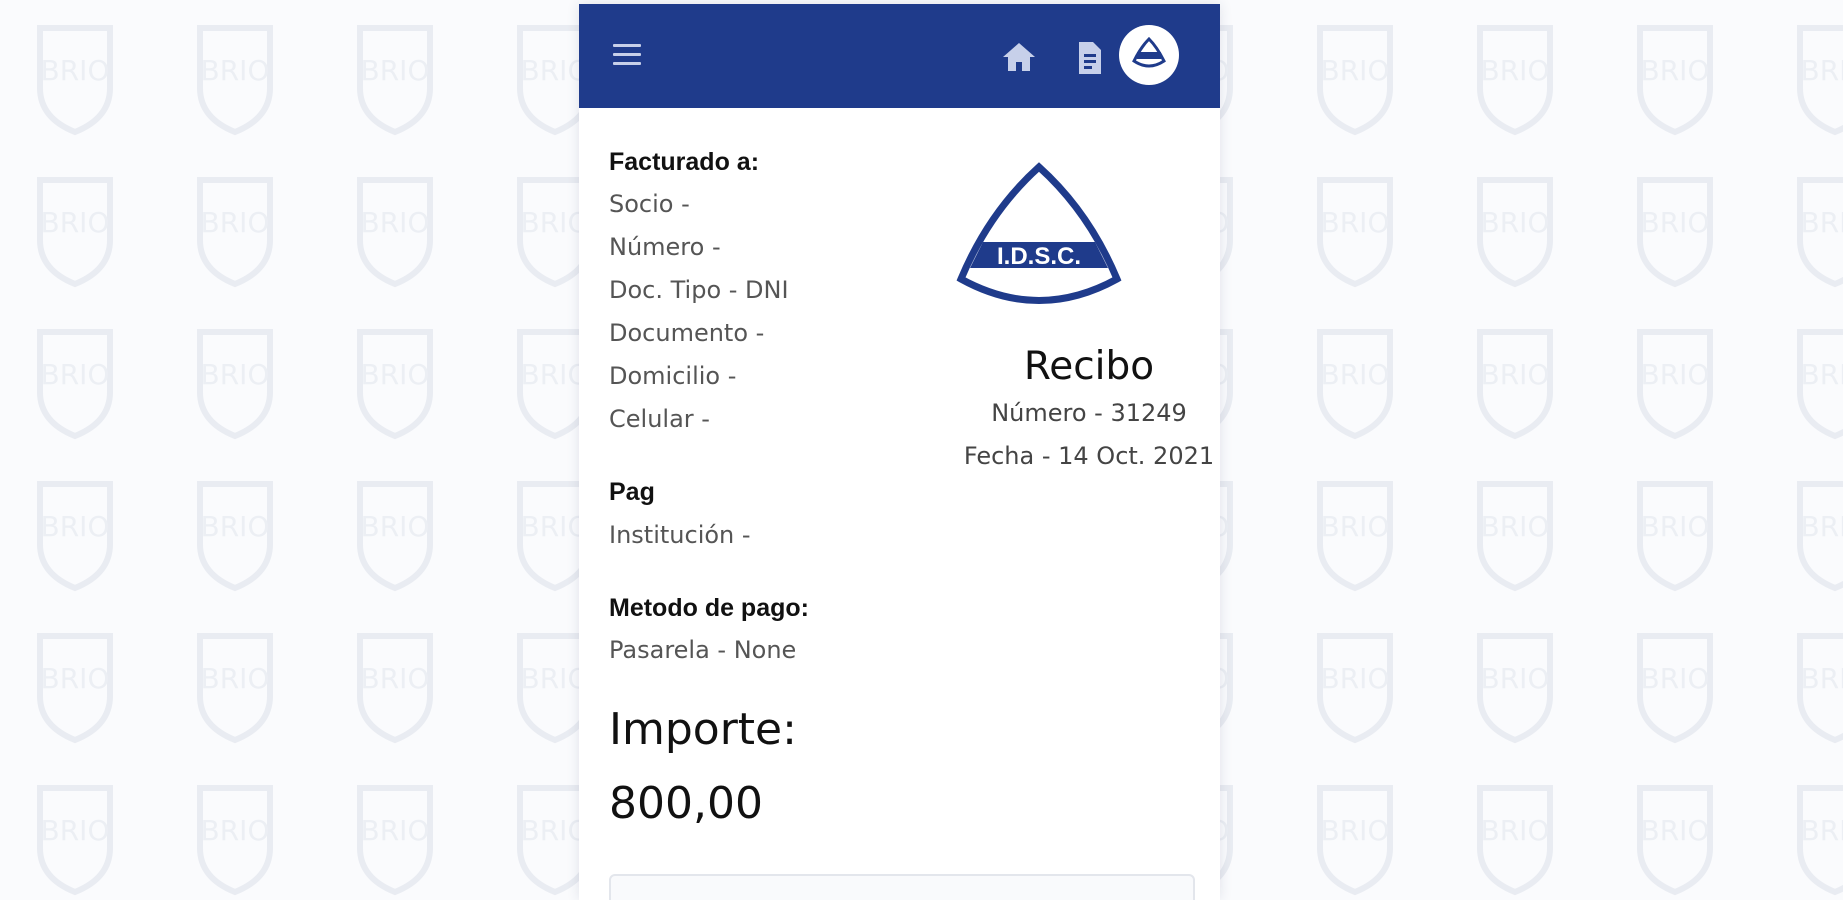 The width and height of the screenshot is (1843, 900). What do you see at coordinates (1039, 256) in the screenshot?
I see `club-logo-text: I.D.S.C.` at bounding box center [1039, 256].